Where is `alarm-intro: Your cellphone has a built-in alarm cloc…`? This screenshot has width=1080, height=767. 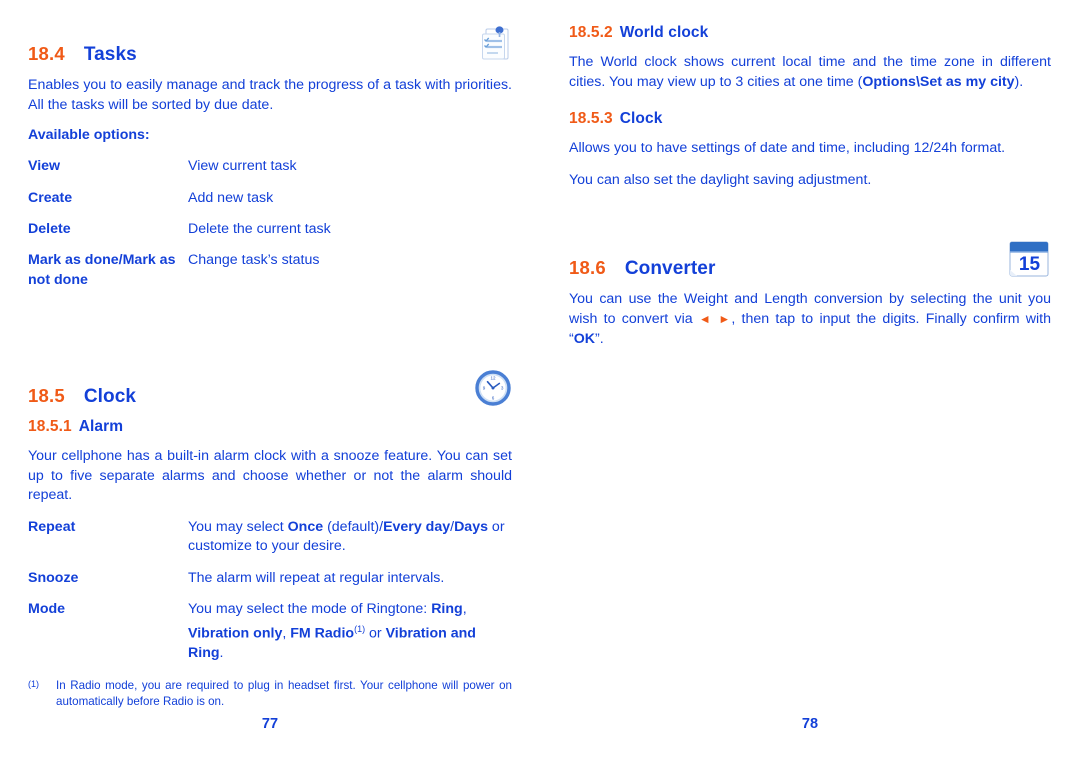
alarm-intro: Your cellphone has a built-in alarm cloc… is located at coordinates (270, 476).